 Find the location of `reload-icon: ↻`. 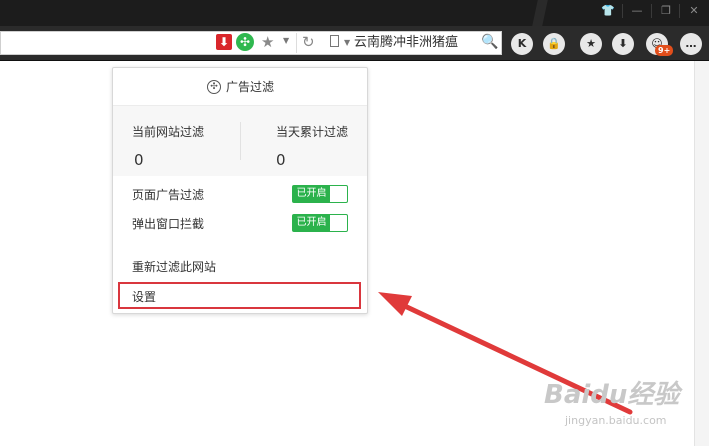

reload-icon: ↻ is located at coordinates (308, 42).